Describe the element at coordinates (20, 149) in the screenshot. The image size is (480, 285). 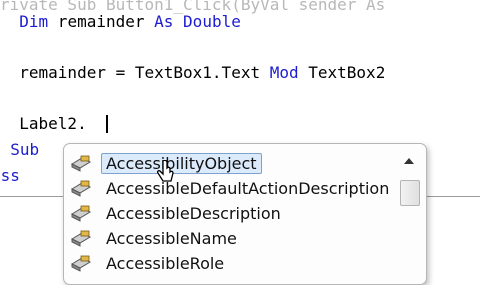
I see `code-line-end-sub: d Sub` at that location.